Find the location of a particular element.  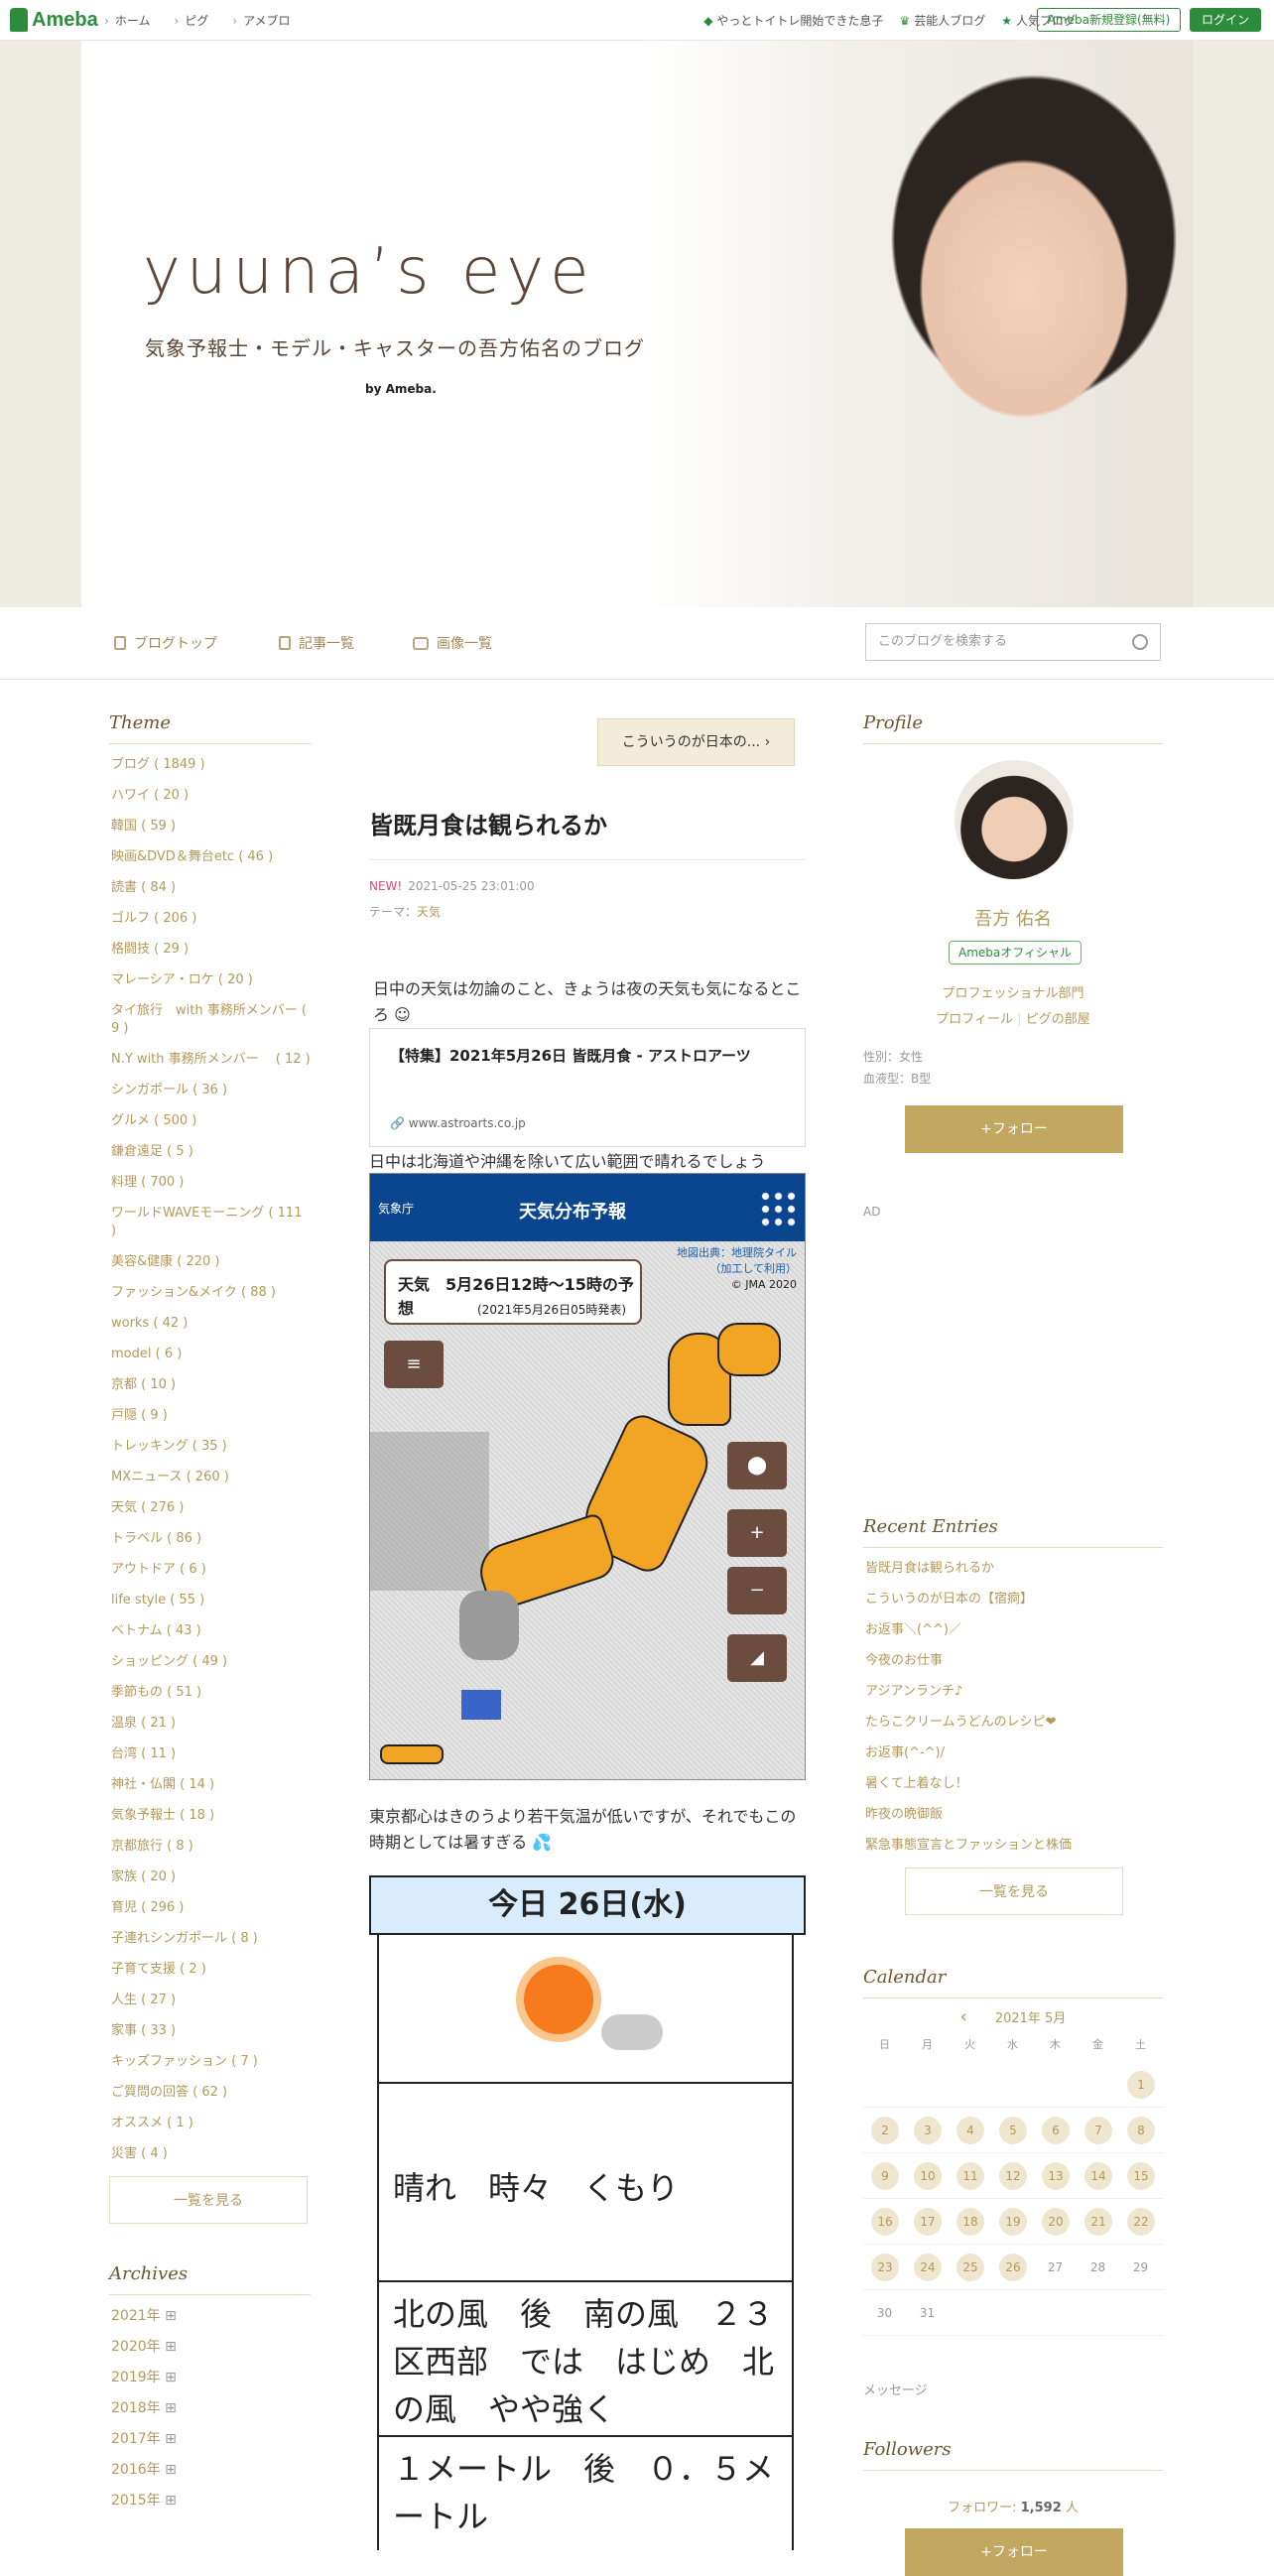

theme-item: シンガポール ( 36 ) is located at coordinates (211, 1090).